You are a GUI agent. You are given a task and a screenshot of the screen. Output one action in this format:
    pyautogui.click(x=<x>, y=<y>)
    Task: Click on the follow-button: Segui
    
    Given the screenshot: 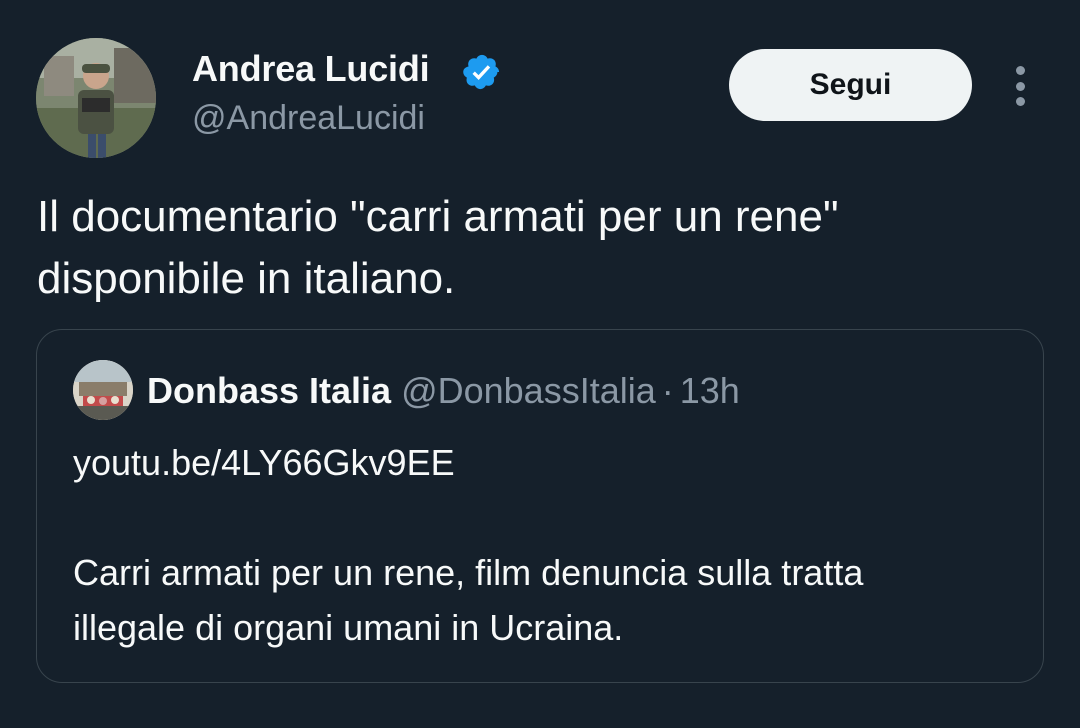 What is the action you would take?
    pyautogui.click(x=850, y=85)
    